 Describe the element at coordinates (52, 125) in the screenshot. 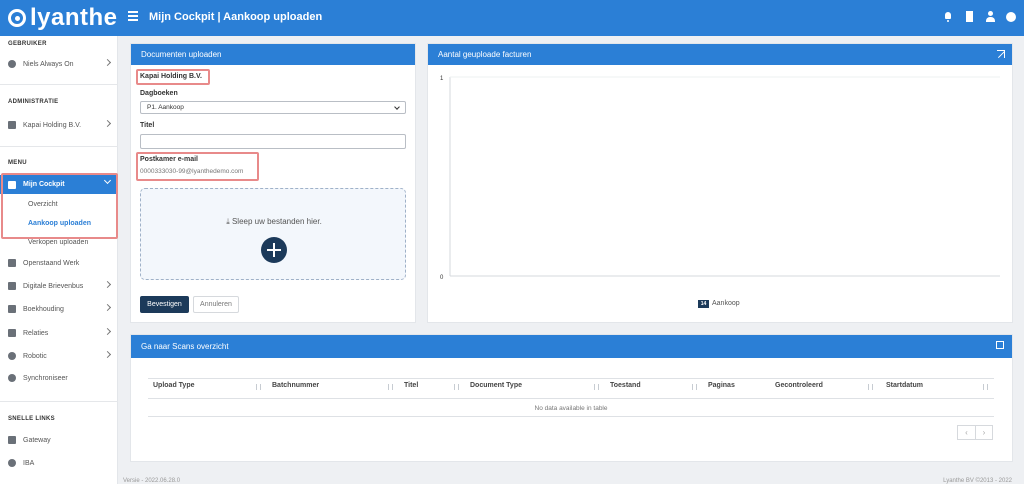

I see `company-name: Kapai Holding B.V.` at that location.